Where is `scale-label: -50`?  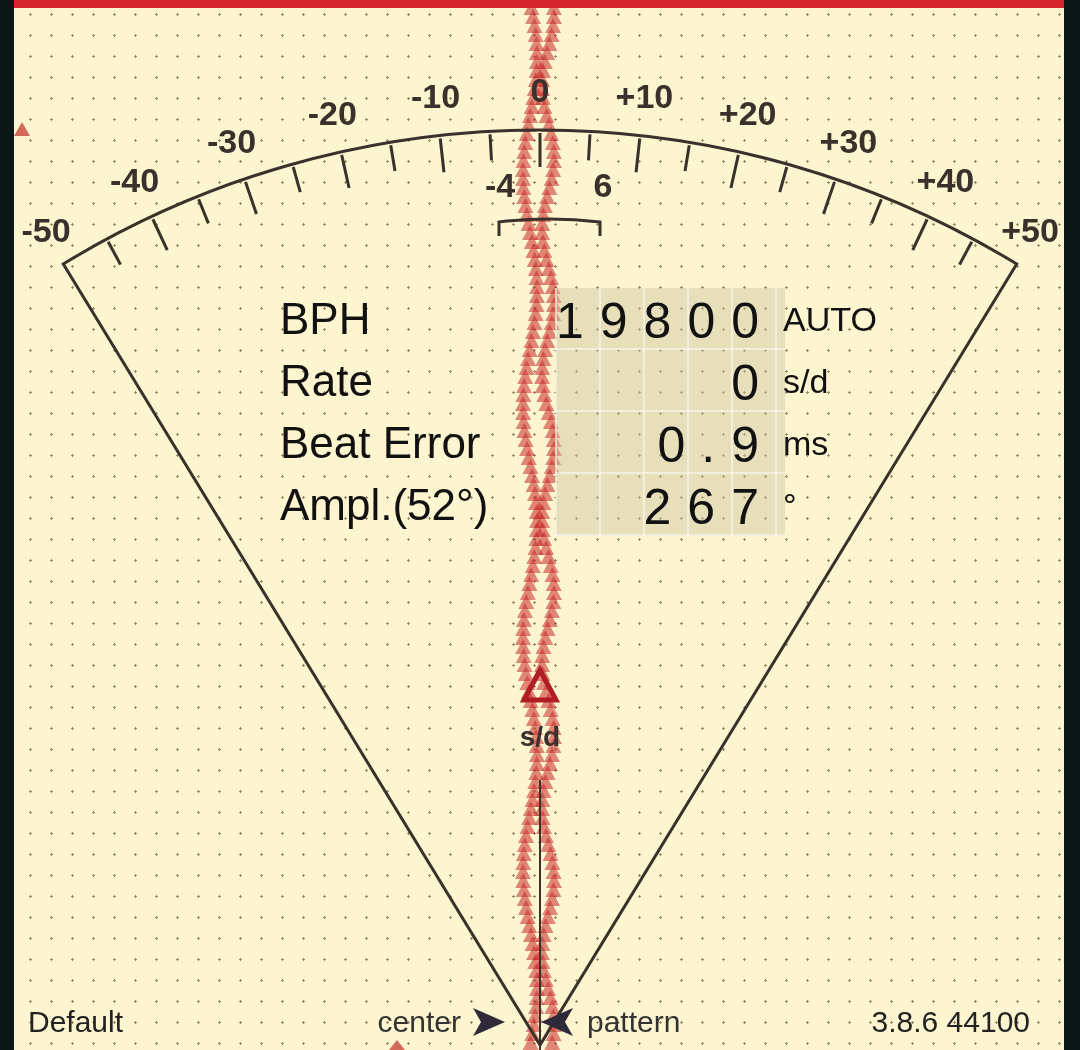 scale-label: -50 is located at coordinates (46, 229).